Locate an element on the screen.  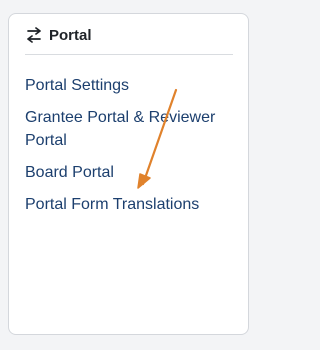
board-portal-link: Board Portal is located at coordinates (131, 172).